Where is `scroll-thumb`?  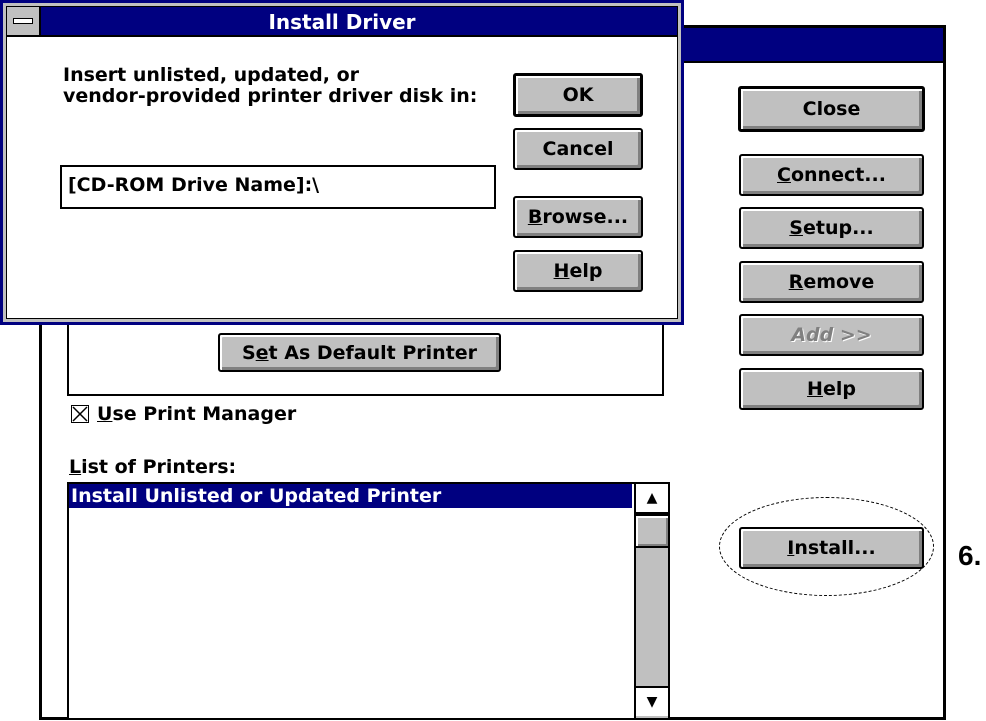
scroll-thumb is located at coordinates (652, 531).